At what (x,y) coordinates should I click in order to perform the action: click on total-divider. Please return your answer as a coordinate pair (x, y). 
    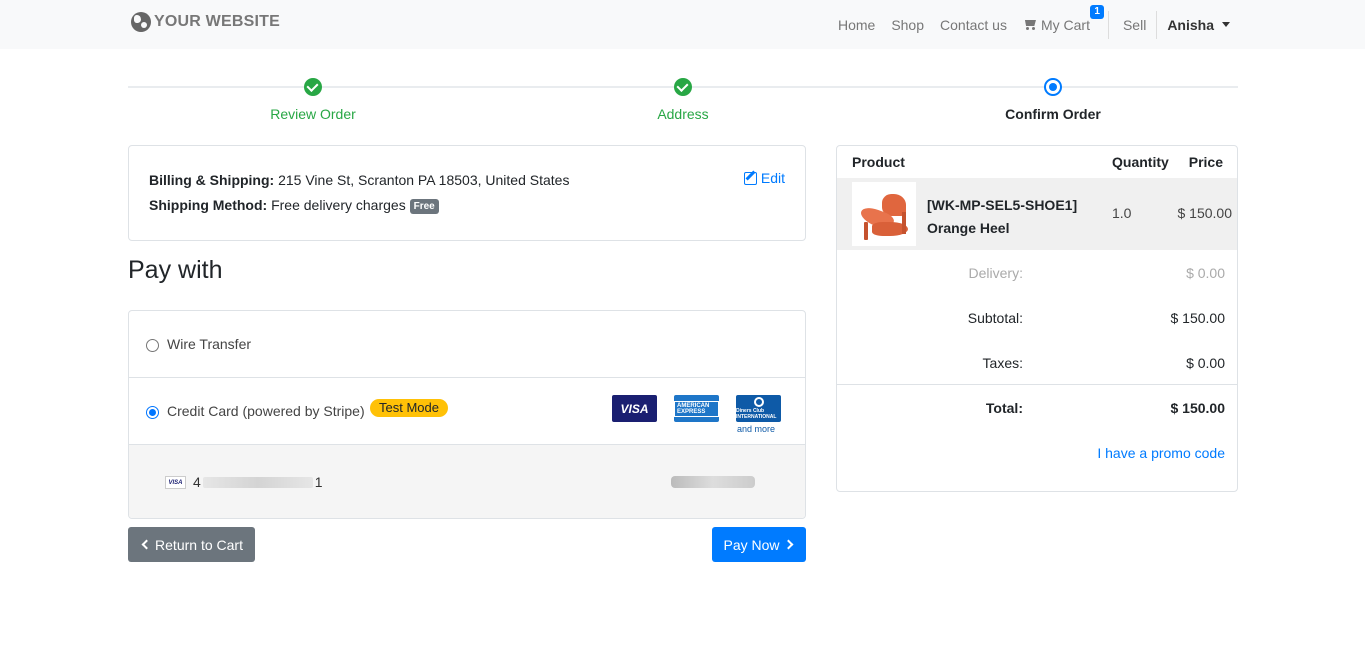
    Looking at the image, I should click on (1037, 384).